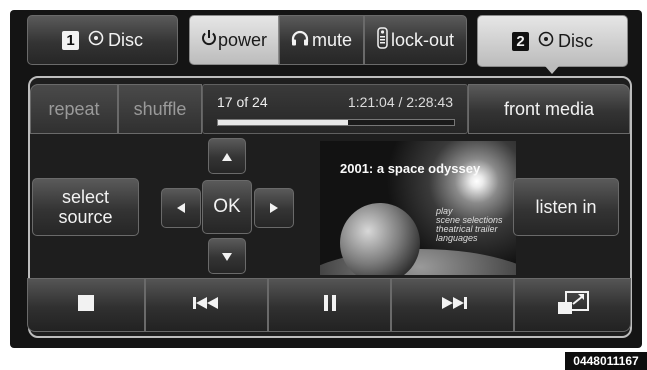  What do you see at coordinates (242, 39) in the screenshot?
I see `power-label: power` at bounding box center [242, 39].